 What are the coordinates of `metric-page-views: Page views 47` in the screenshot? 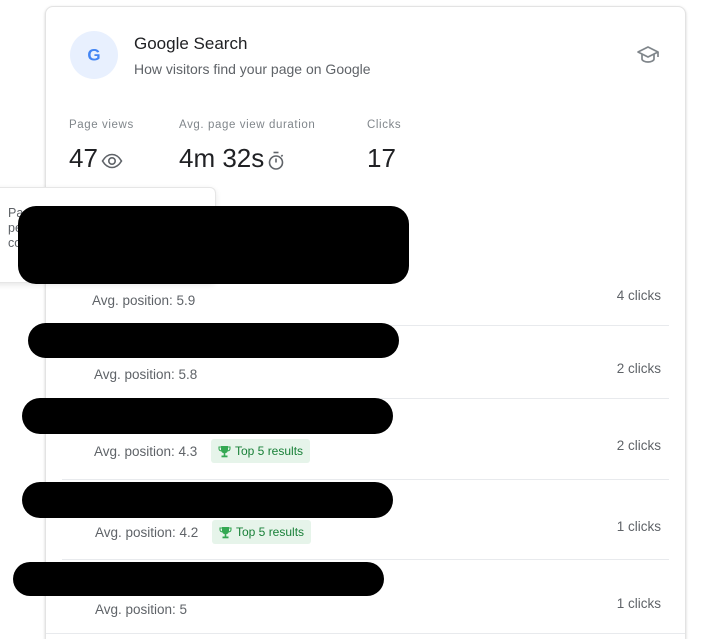 It's located at (101, 146).